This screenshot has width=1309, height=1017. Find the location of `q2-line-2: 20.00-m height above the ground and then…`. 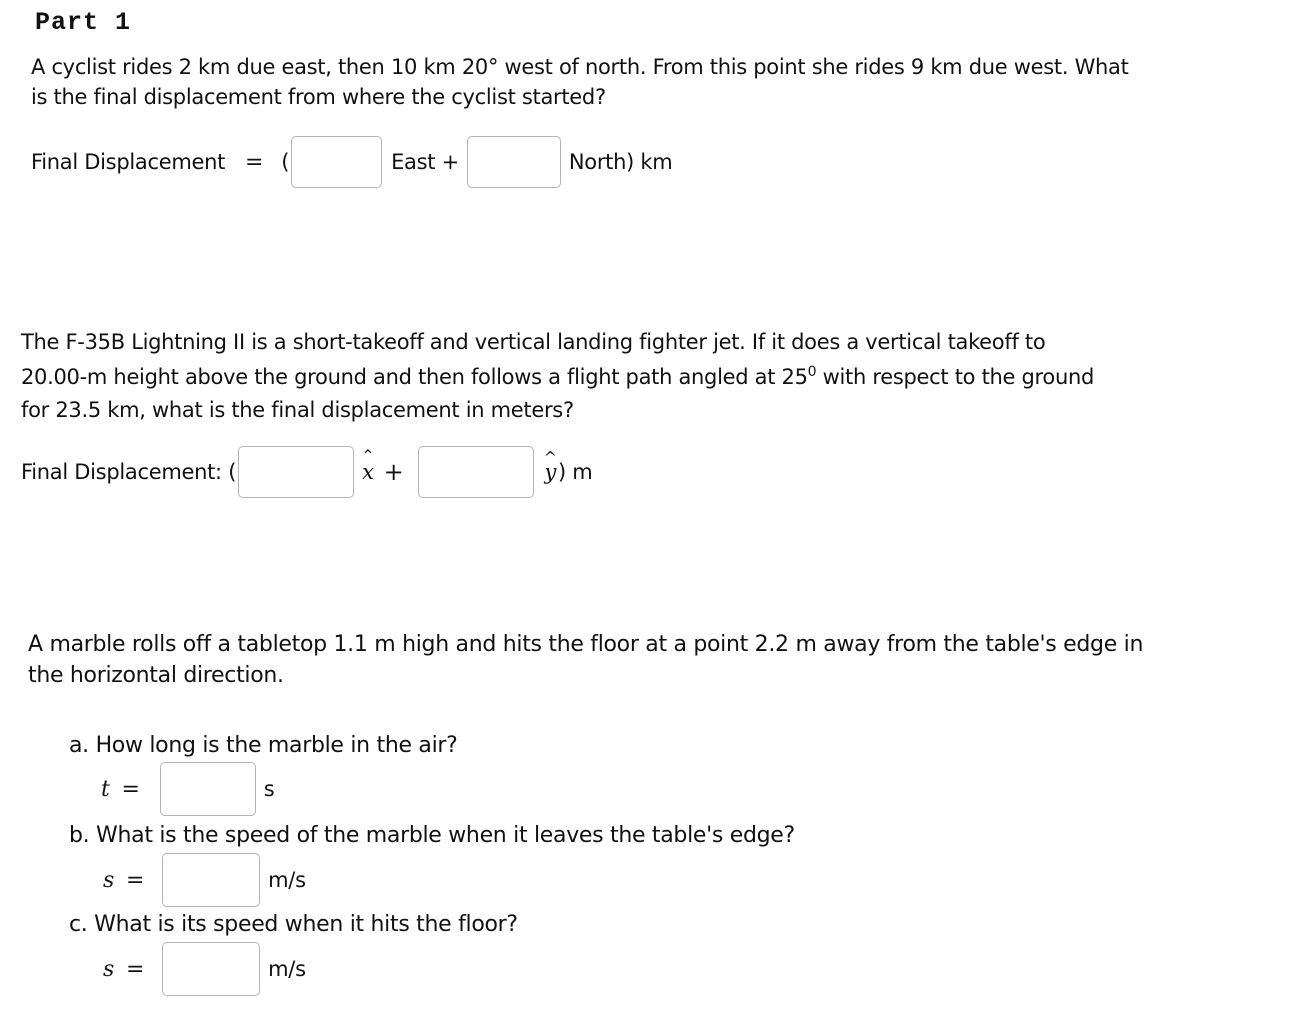

q2-line-2: 20.00-m height above the ground and then… is located at coordinates (557, 374).